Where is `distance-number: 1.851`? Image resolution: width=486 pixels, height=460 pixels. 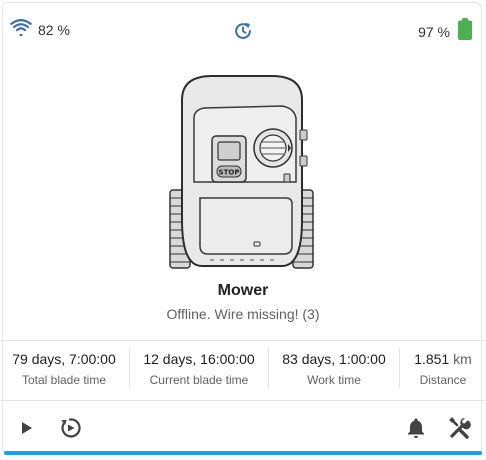 distance-number: 1.851 is located at coordinates (432, 359).